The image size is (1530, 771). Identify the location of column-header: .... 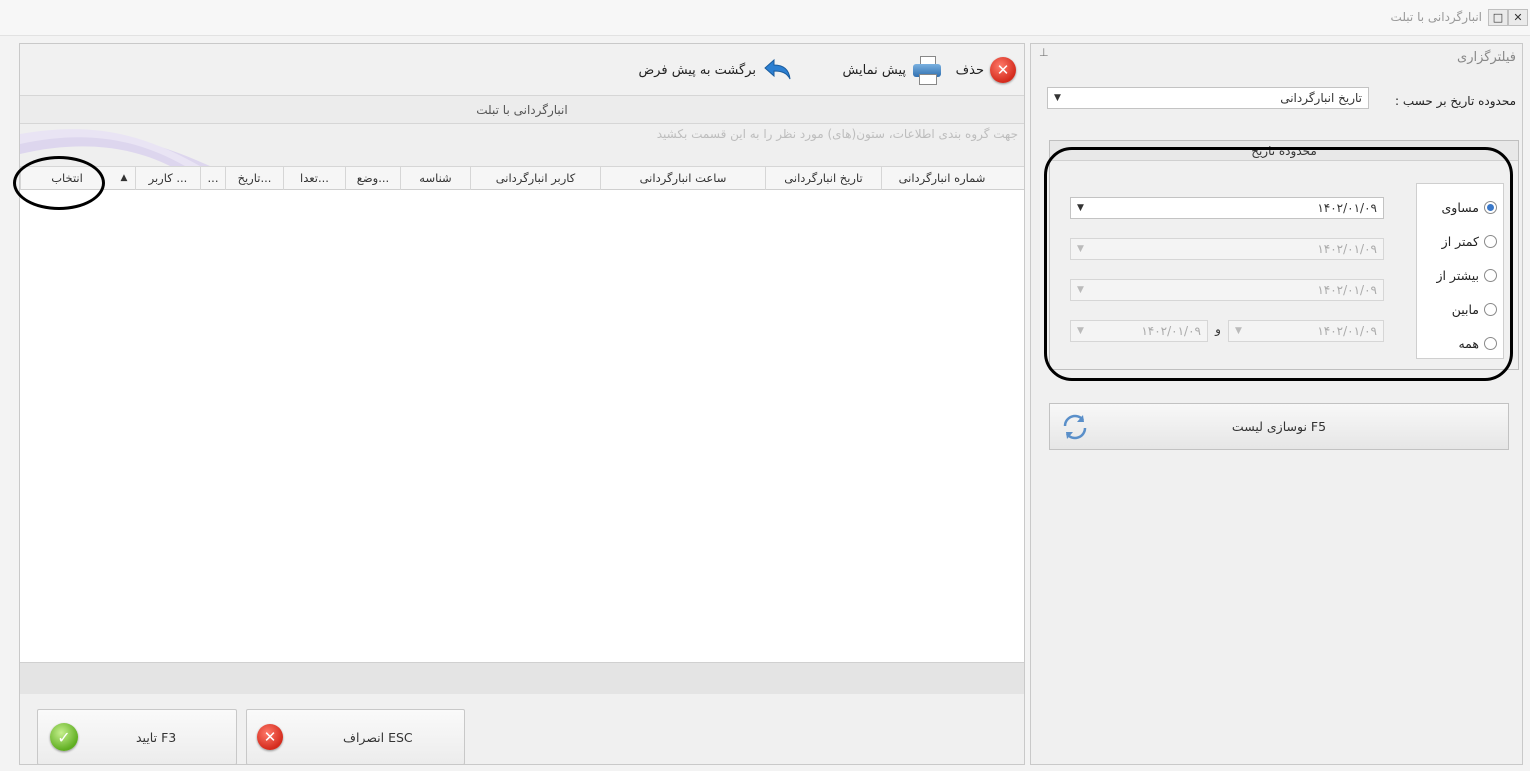
(212, 179).